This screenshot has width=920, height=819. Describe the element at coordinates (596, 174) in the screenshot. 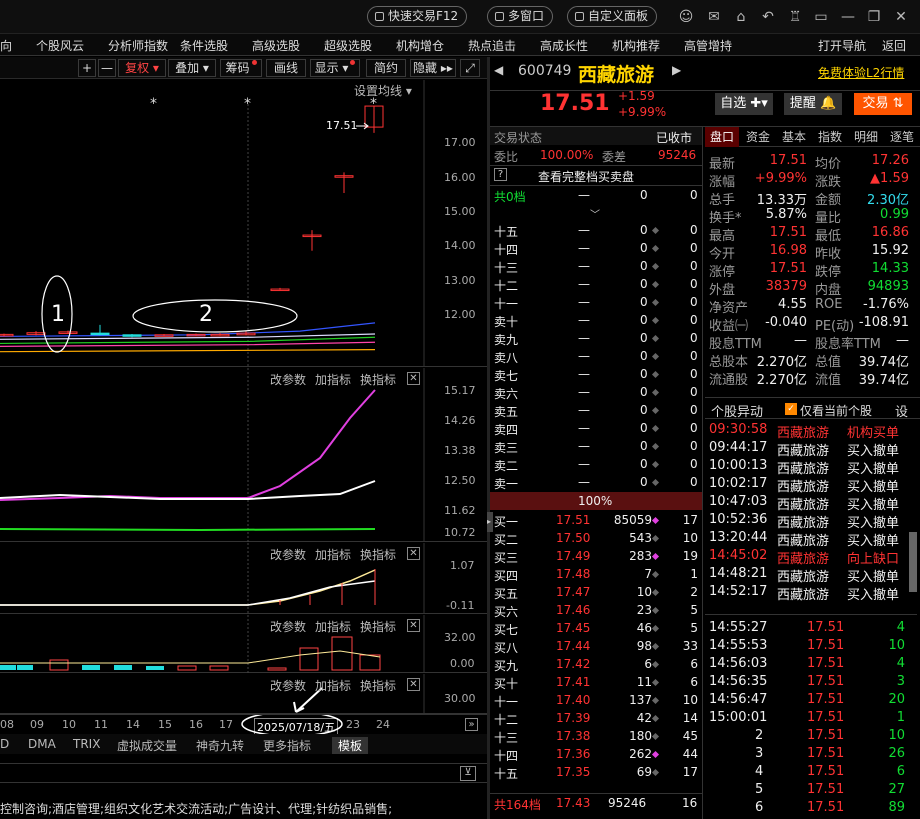

I see `full-depth-row: ? 查看完整档买卖盘` at that location.